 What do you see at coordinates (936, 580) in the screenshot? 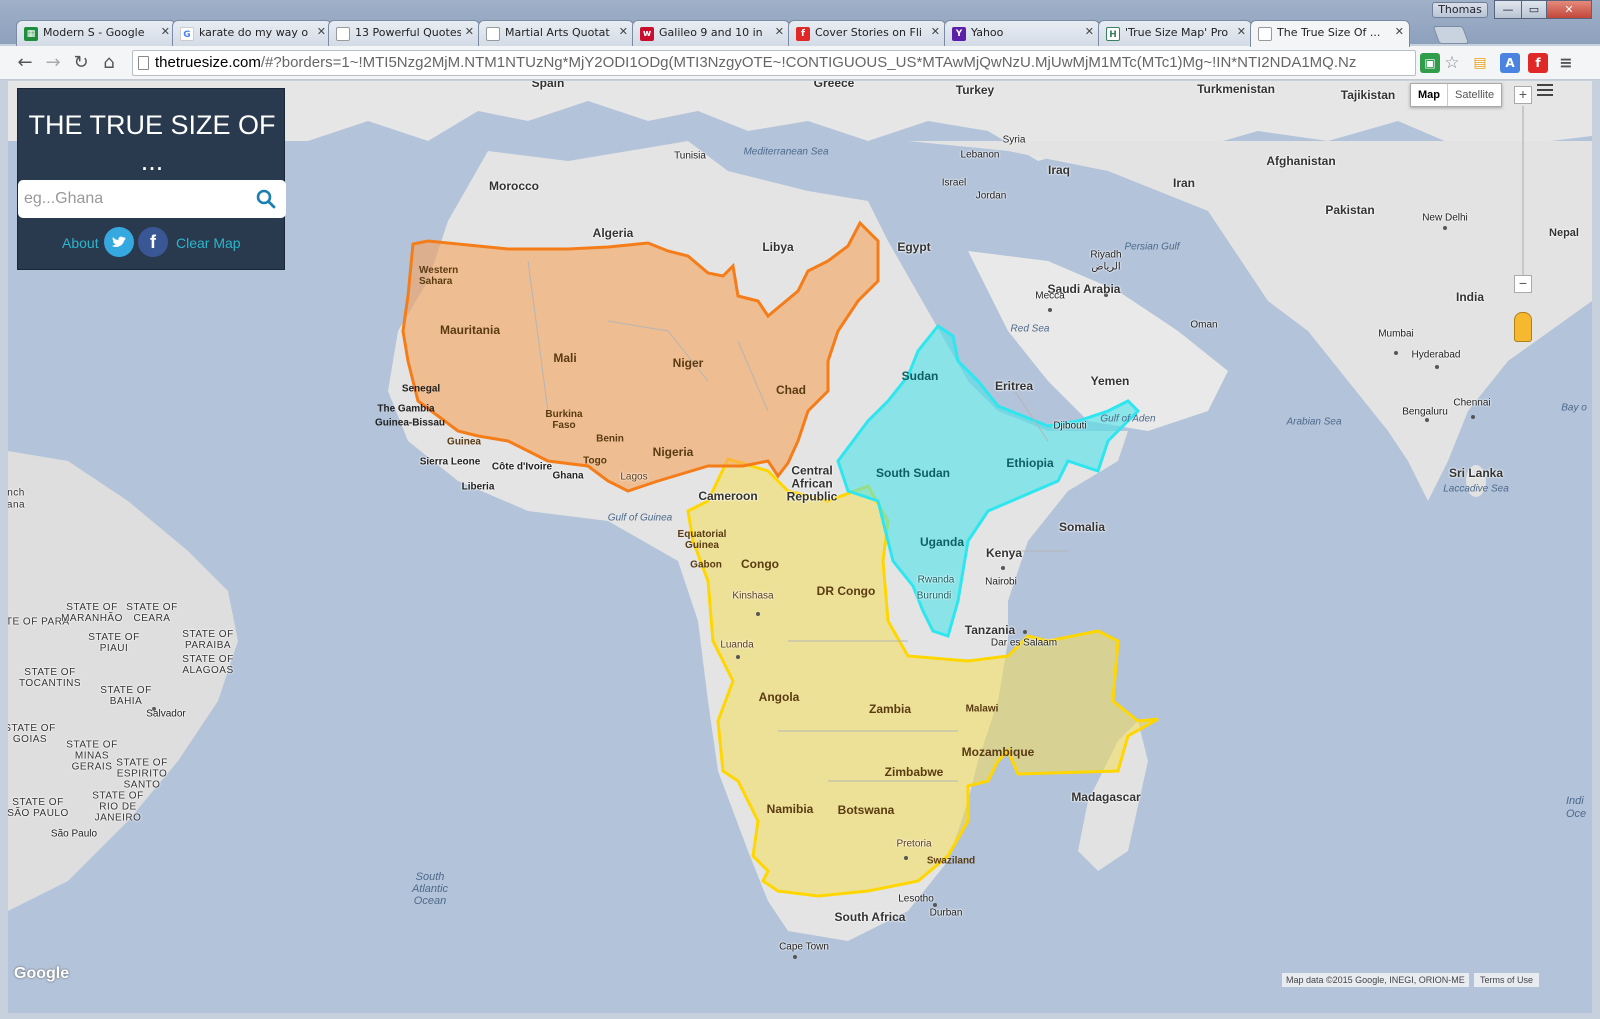
I see `map-label: Rwanda` at bounding box center [936, 580].